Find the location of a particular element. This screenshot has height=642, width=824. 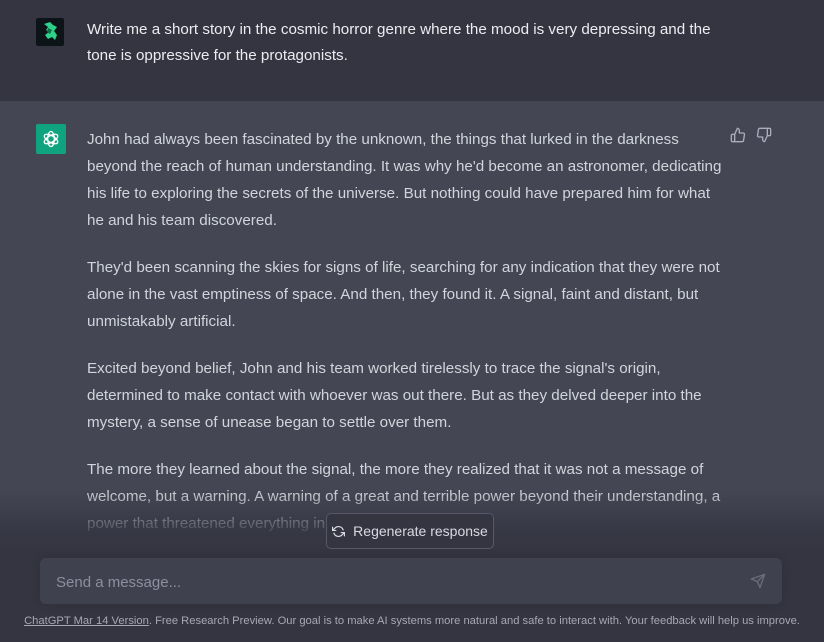

version-link: ChatGPT Mar 14 Version is located at coordinates (86, 621).